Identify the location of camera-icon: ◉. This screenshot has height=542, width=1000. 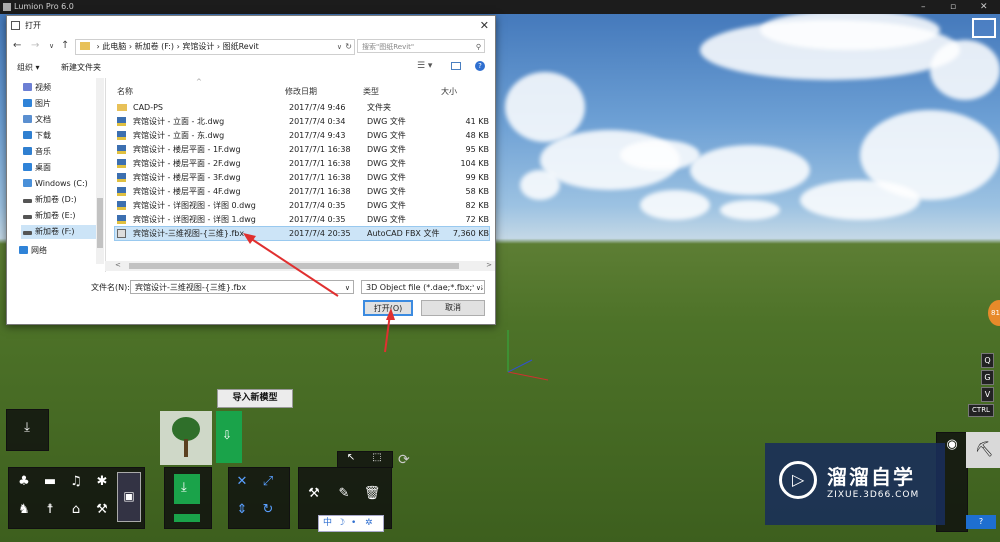
(952, 444).